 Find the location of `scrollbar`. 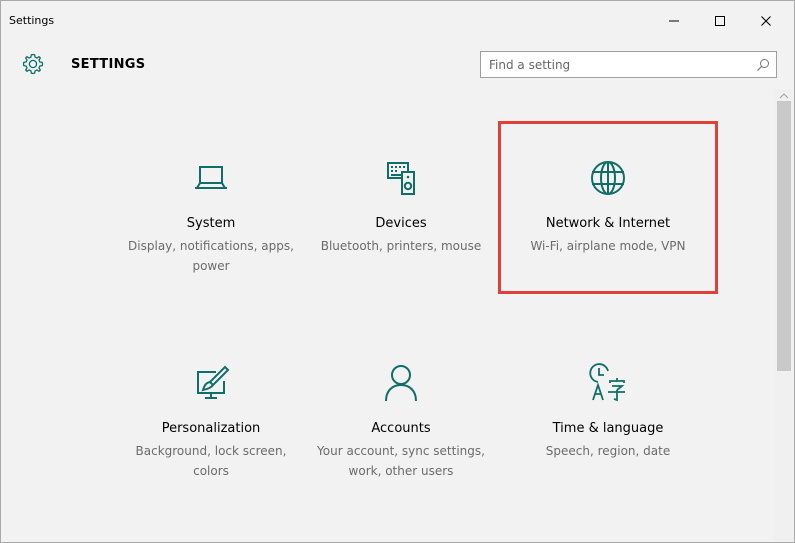

scrollbar is located at coordinates (784, 315).